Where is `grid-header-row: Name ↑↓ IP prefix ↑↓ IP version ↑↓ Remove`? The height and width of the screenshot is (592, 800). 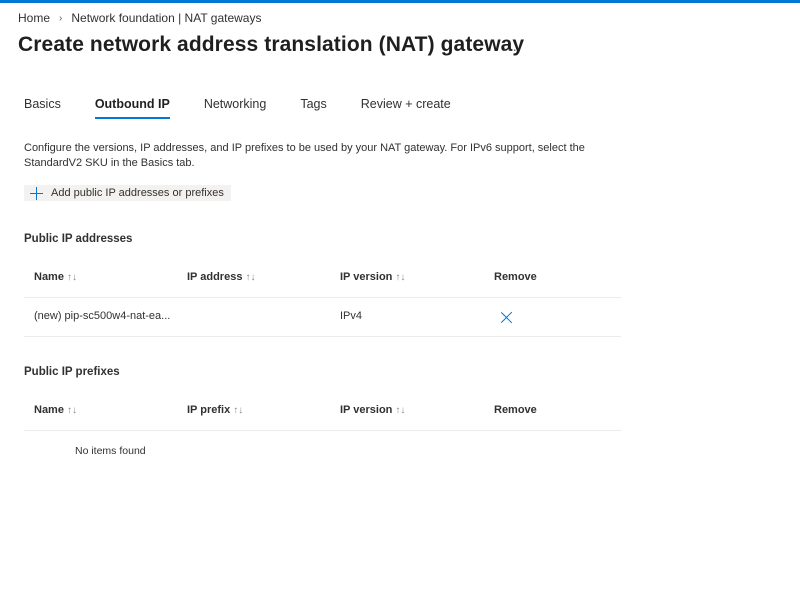 grid-header-row: Name ↑↓ IP prefix ↑↓ IP version ↑↓ Remove is located at coordinates (322, 411).